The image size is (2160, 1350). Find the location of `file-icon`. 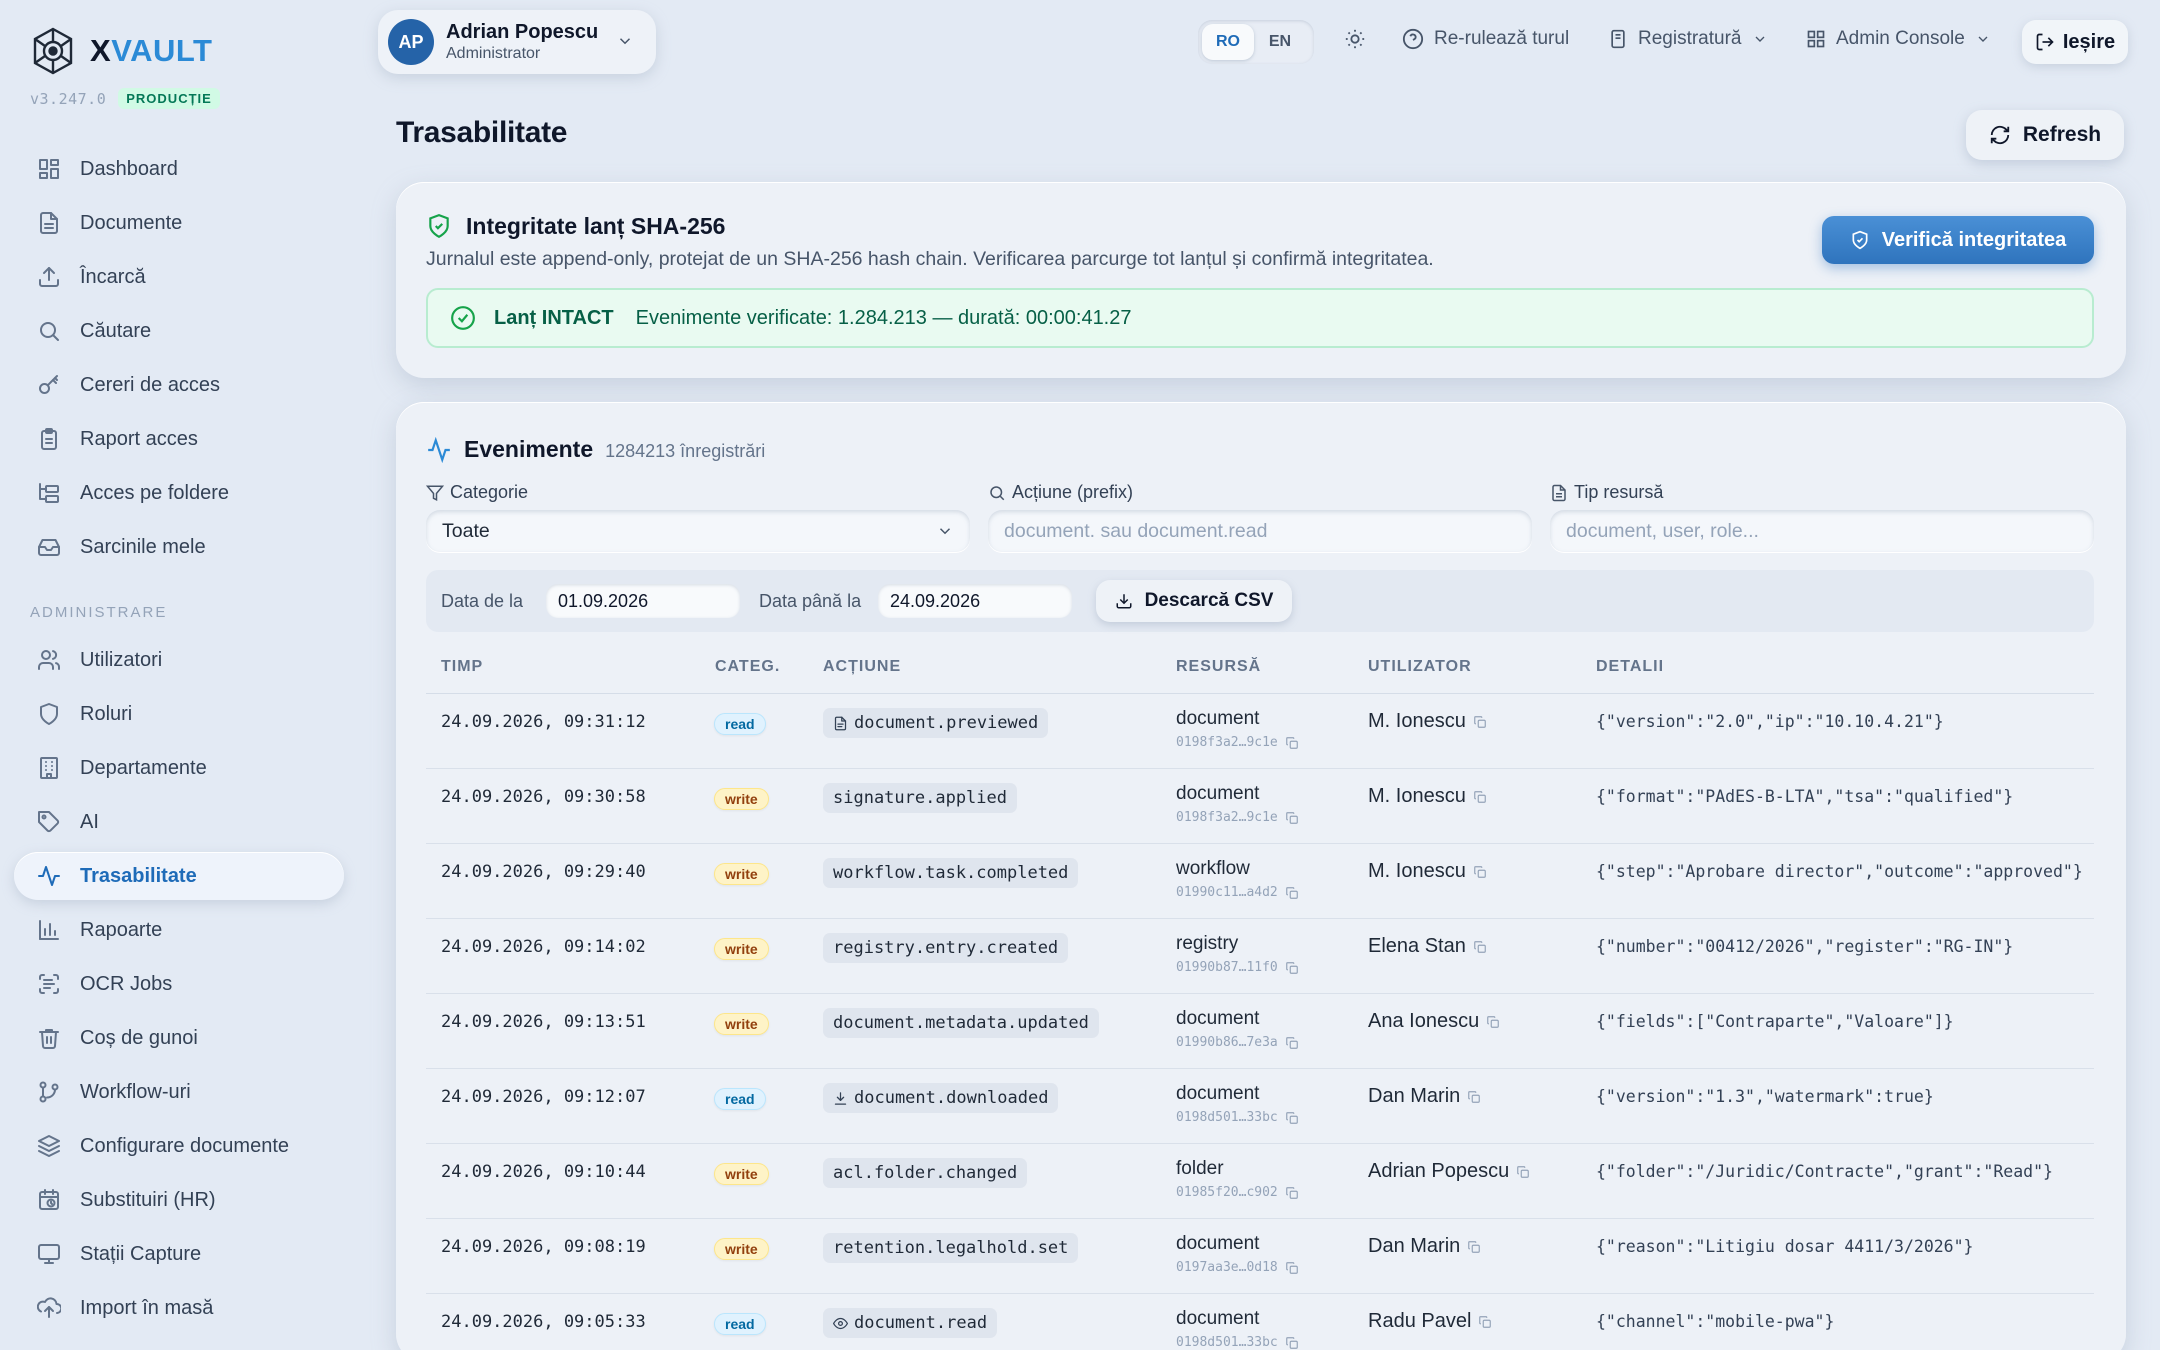

file-icon is located at coordinates (840, 723).